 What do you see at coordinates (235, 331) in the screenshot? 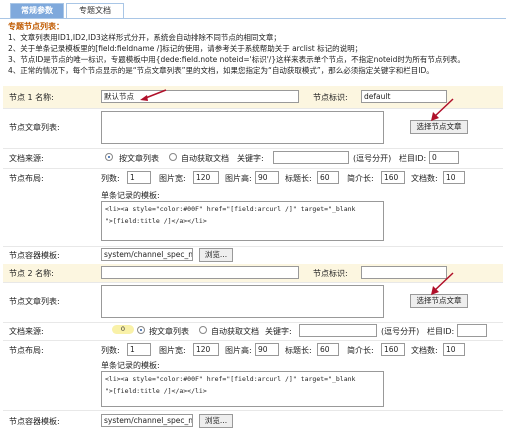
I see `node2-radio-auto-label: 自动获取文档` at bounding box center [235, 331].